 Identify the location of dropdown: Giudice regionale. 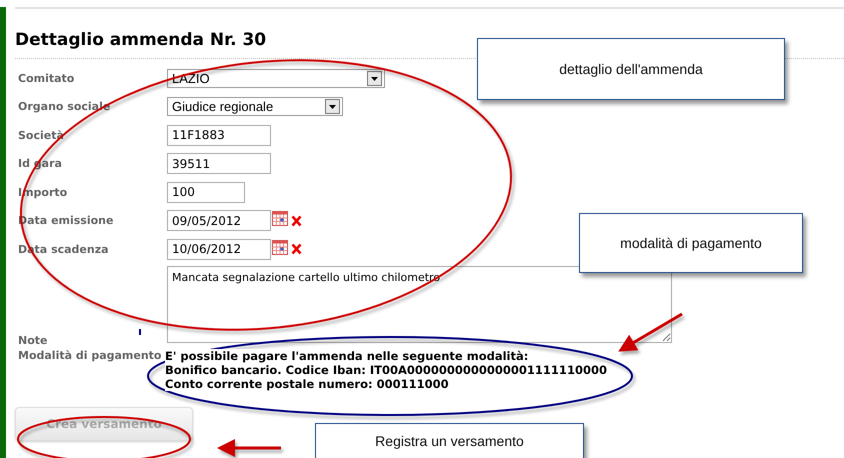
(255, 106).